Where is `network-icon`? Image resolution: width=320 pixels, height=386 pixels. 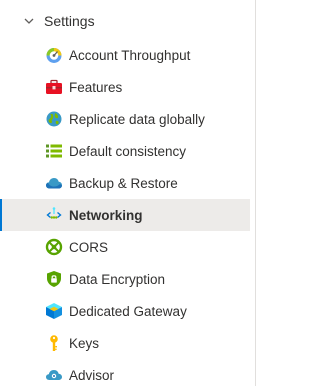
network-icon is located at coordinates (54, 215).